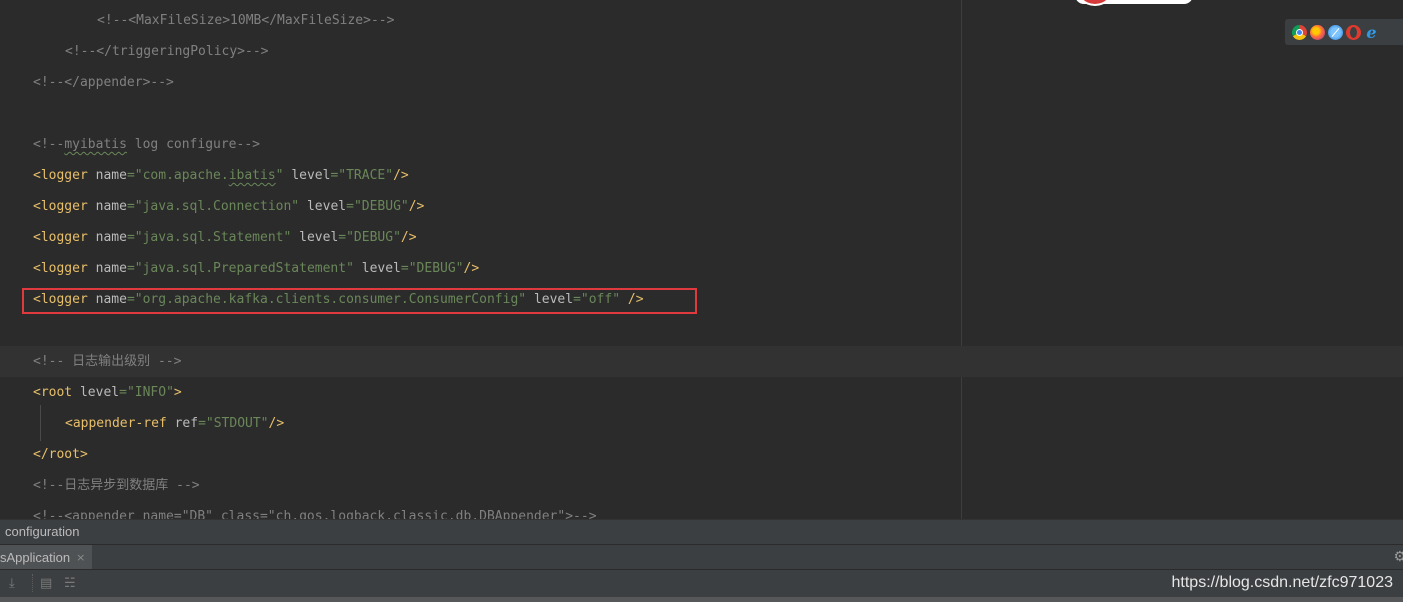  I want to click on comment-token: >-->, so click(379, 20).